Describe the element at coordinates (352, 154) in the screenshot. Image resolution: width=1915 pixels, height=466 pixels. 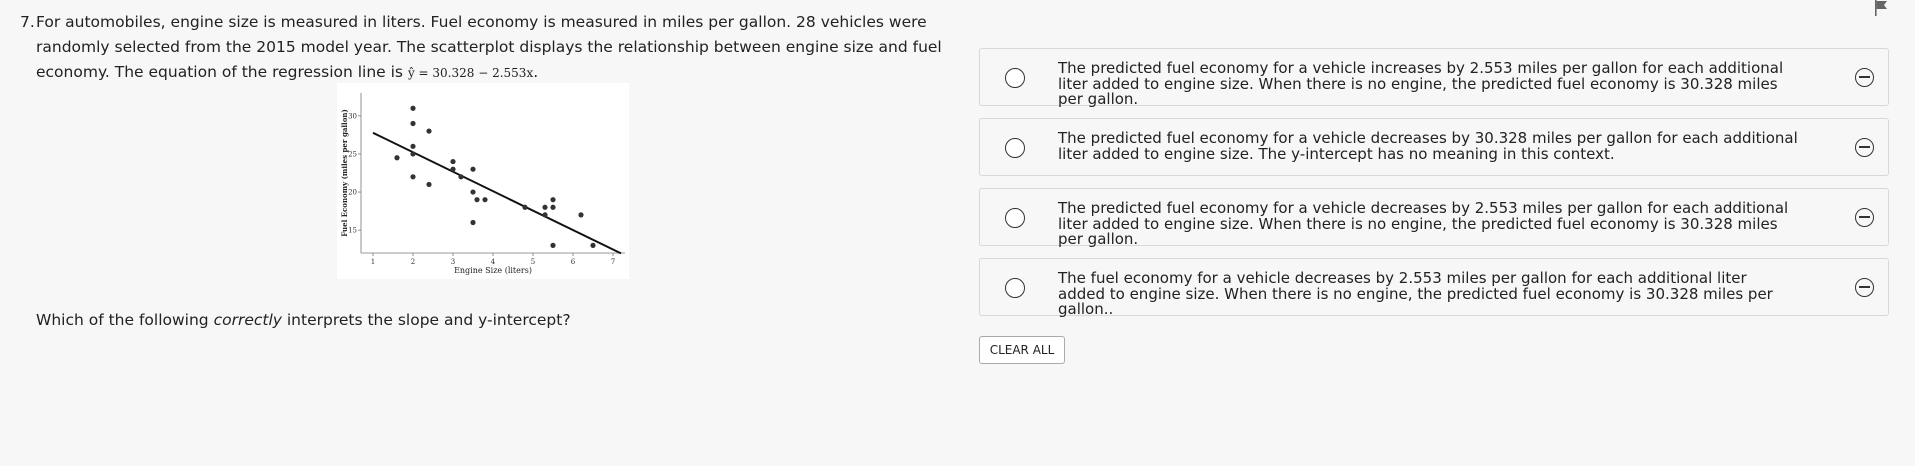
I see `y-tick-label: 25` at that location.